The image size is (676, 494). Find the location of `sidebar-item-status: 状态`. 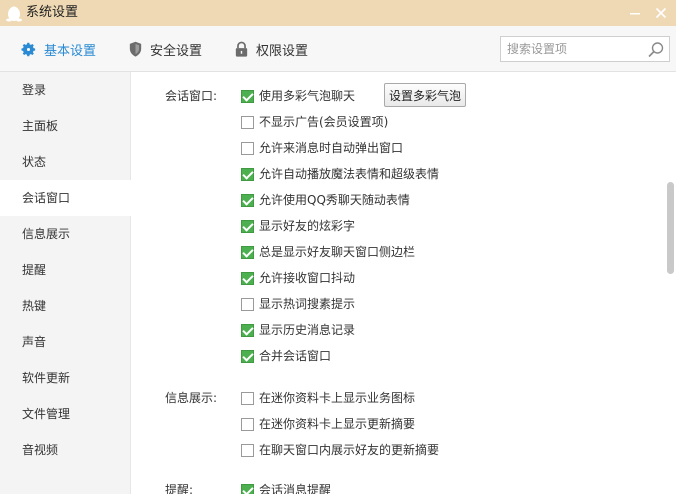

sidebar-item-status: 状态 is located at coordinates (65, 162).